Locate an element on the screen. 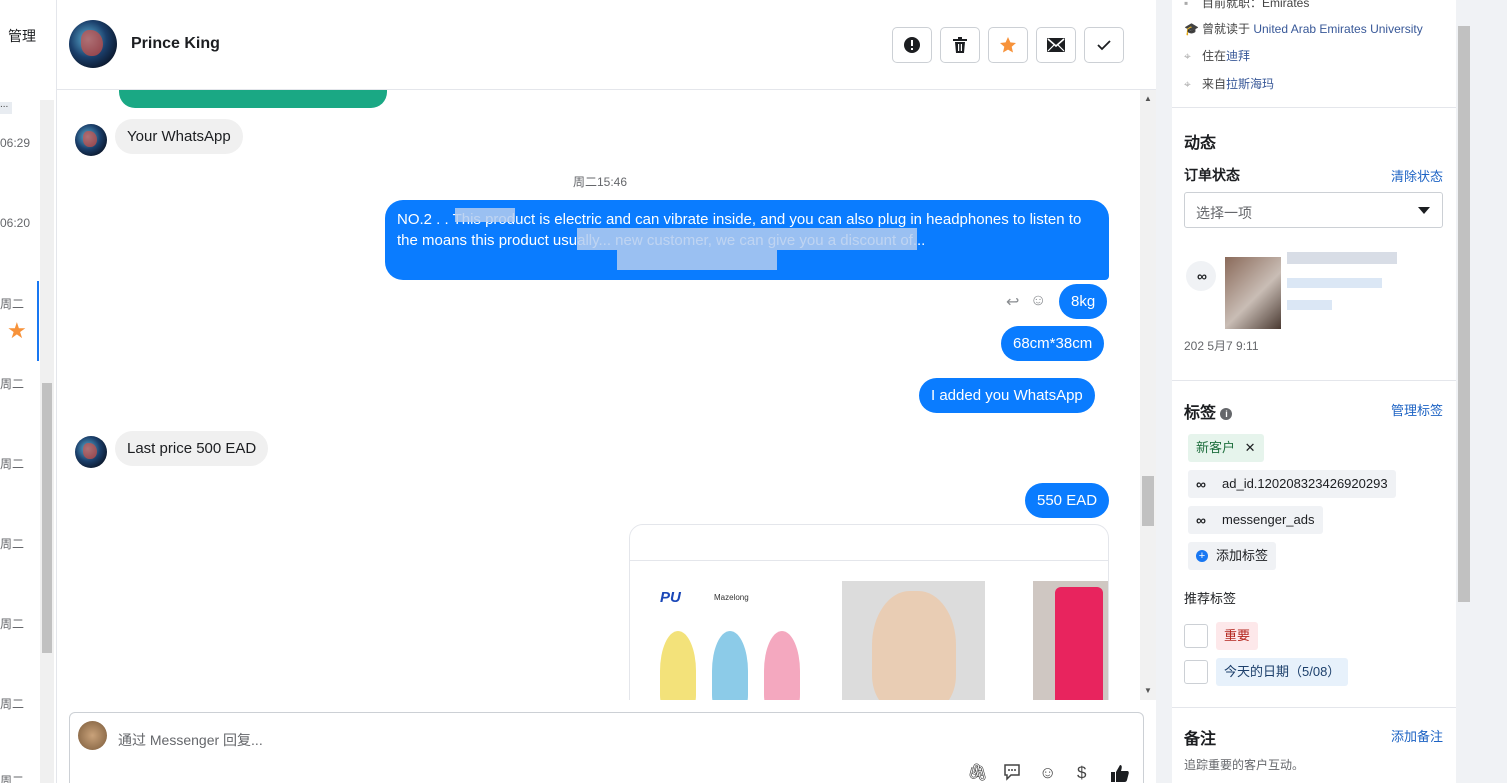 The height and width of the screenshot is (783, 1507). list-scrollbar is located at coordinates (47, 441).